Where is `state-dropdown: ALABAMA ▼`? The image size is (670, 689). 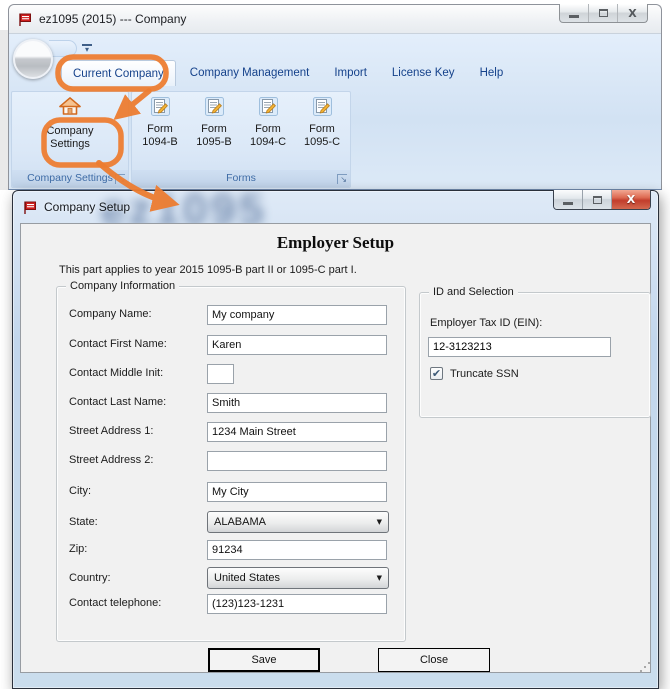
state-dropdown: ALABAMA ▼ is located at coordinates (298, 522).